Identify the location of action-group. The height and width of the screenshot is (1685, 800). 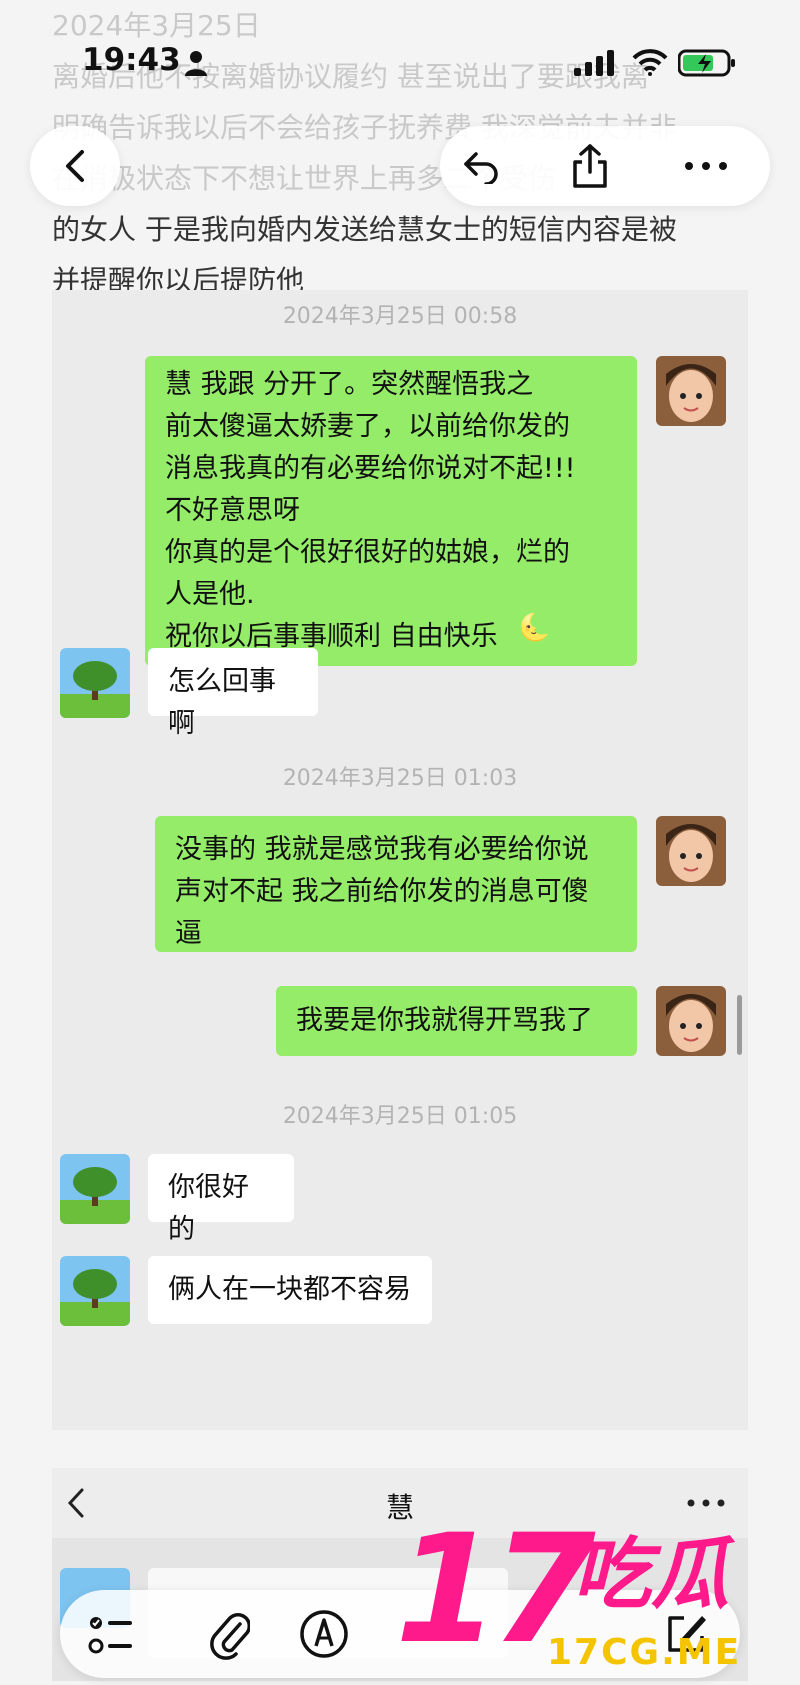
(605, 166).